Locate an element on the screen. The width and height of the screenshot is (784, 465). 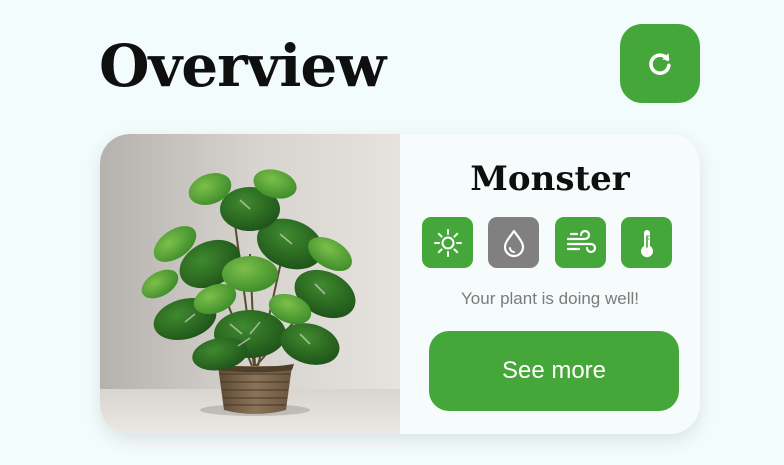
refresh-button is located at coordinates (660, 63).